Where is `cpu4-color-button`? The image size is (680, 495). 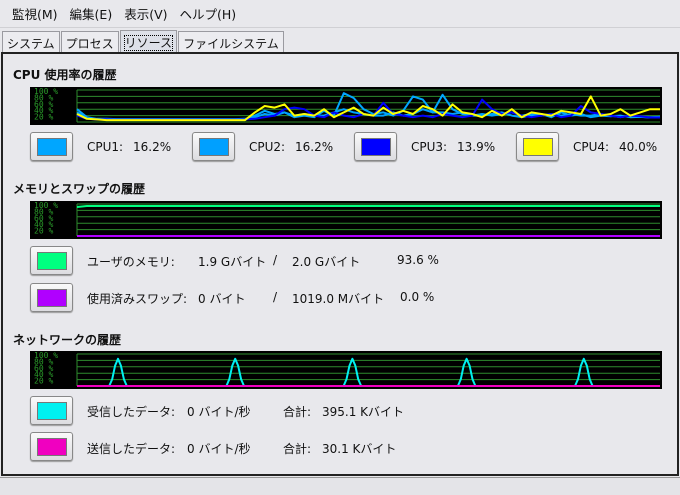
cpu4-color-button is located at coordinates (537, 146).